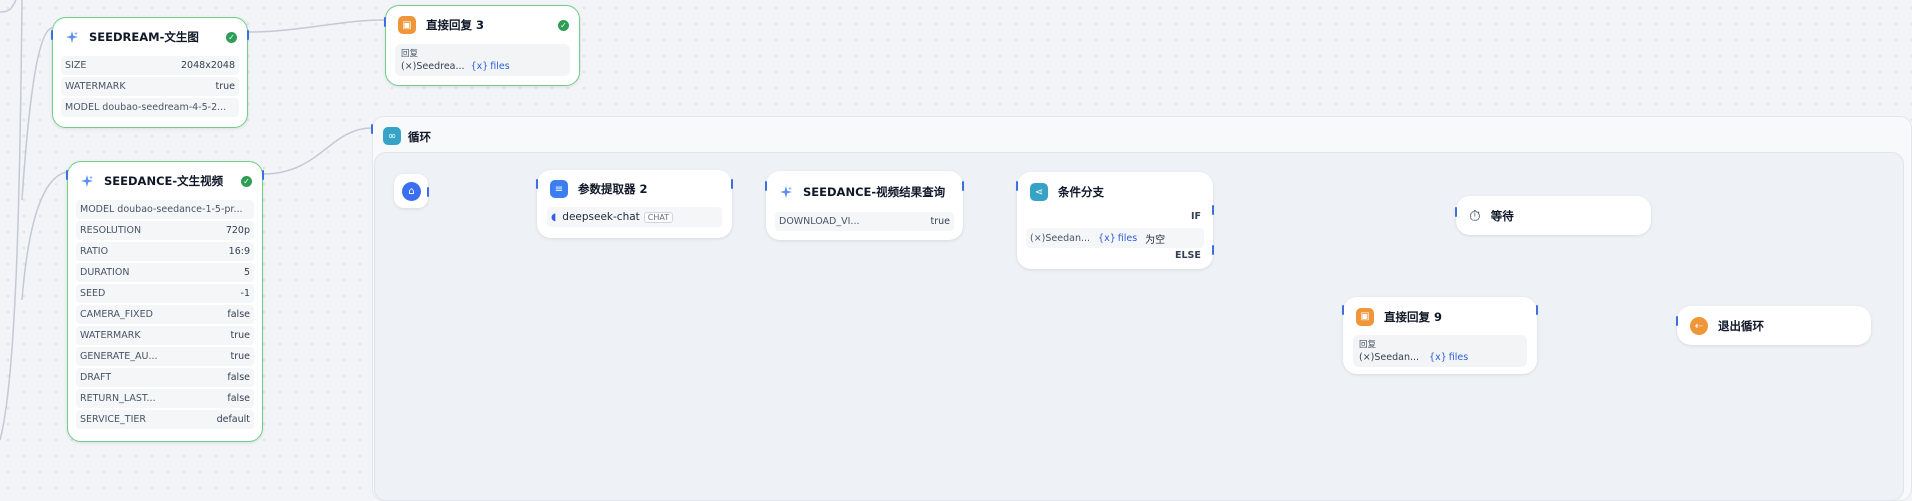  I want to click on seedream-input-port, so click(52, 35).